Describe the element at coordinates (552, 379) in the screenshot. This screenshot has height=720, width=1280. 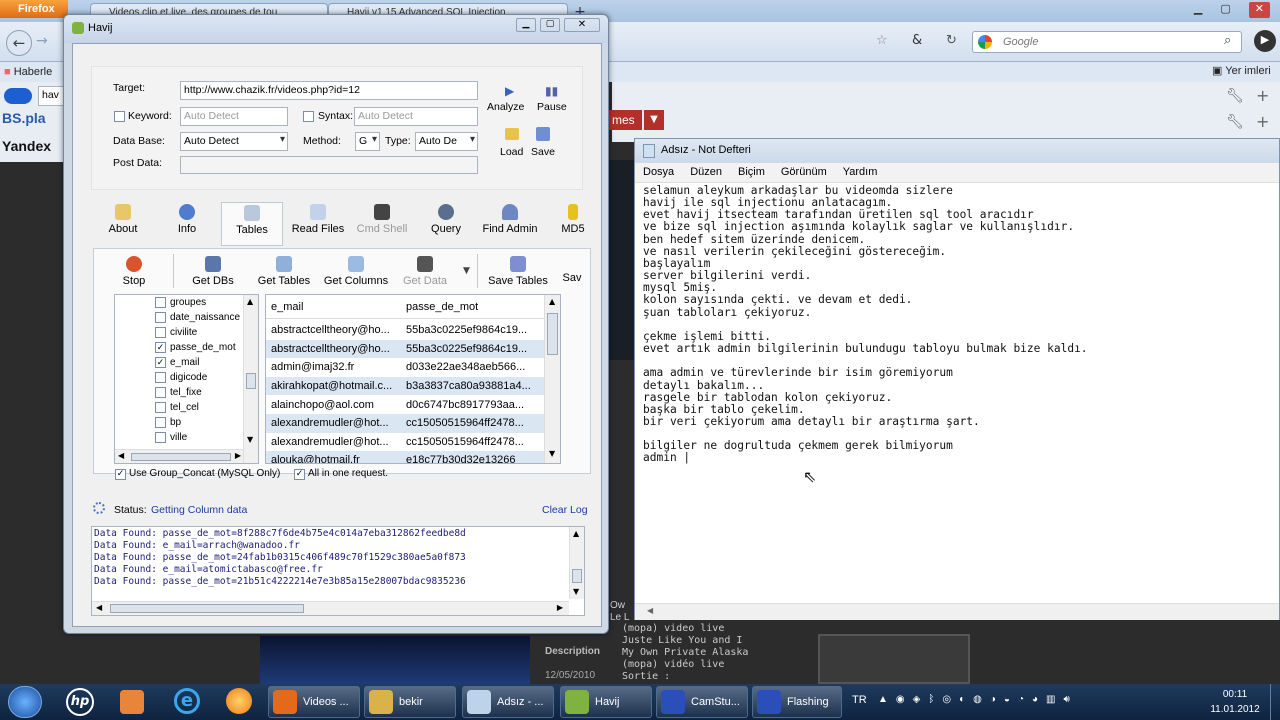
I see `grid-scrollbar: ▲ ▼` at that location.